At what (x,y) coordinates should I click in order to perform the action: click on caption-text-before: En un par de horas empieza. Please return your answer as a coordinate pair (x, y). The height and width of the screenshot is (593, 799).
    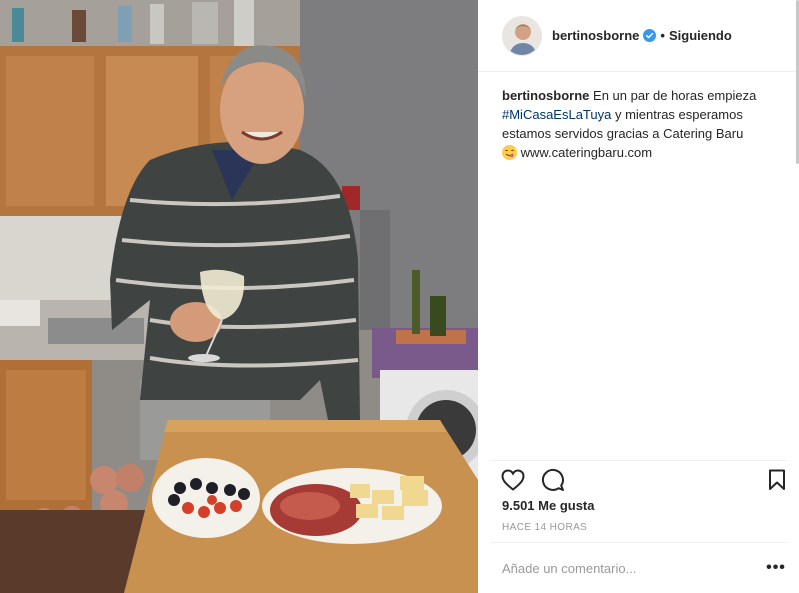
    Looking at the image, I should click on (673, 95).